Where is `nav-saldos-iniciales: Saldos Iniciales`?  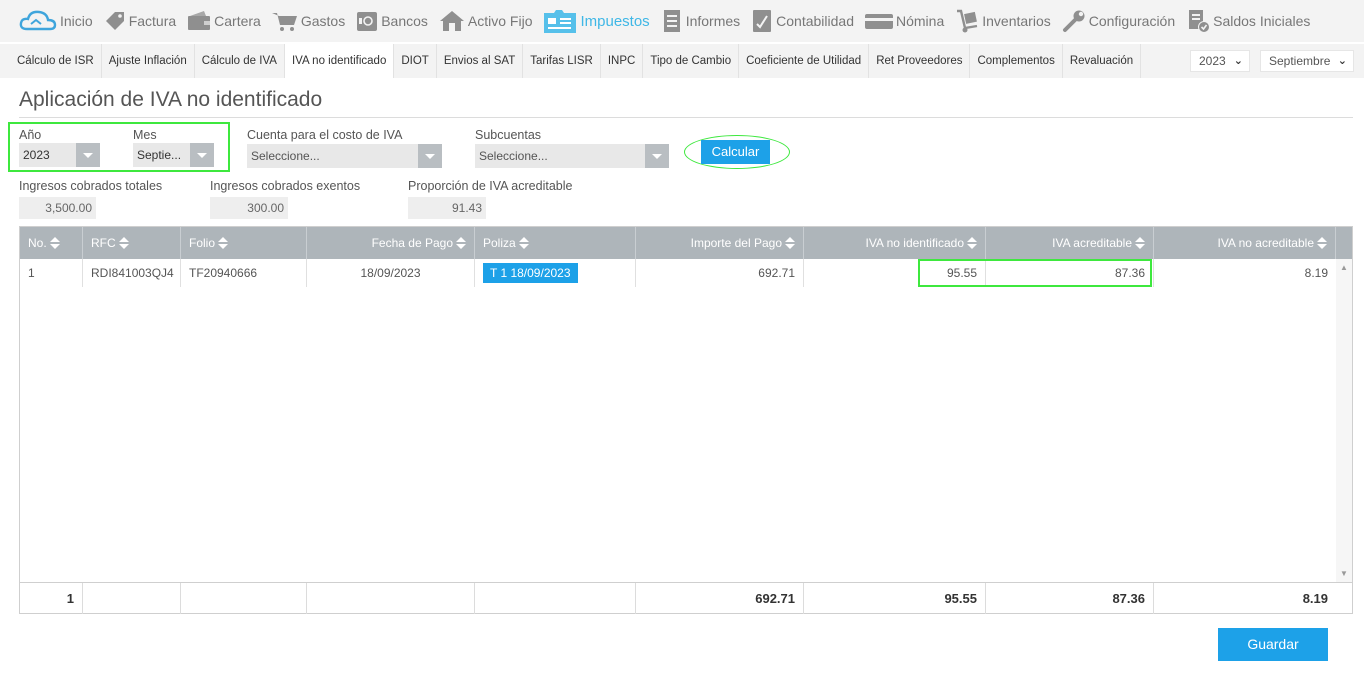
nav-saldos-iniciales: Saldos Iniciales is located at coordinates (1247, 21).